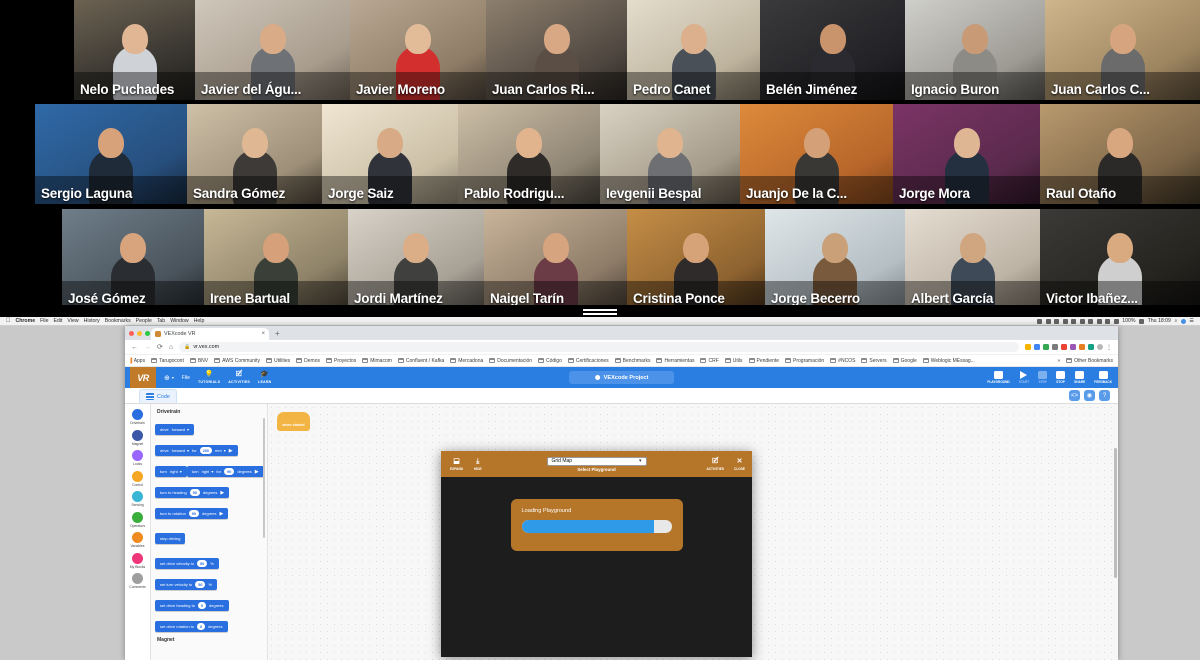 This screenshot has width=1200, height=660. What do you see at coordinates (696, 259) in the screenshot?
I see `participant-tile: Cristina Ponce` at bounding box center [696, 259].